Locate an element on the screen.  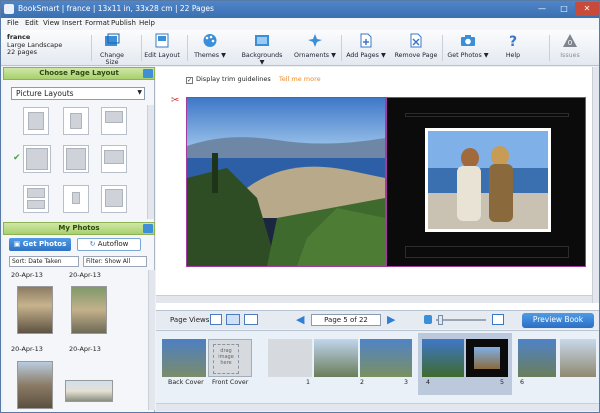
front-cover-thumb: drag image here is located at coordinates (230, 358).